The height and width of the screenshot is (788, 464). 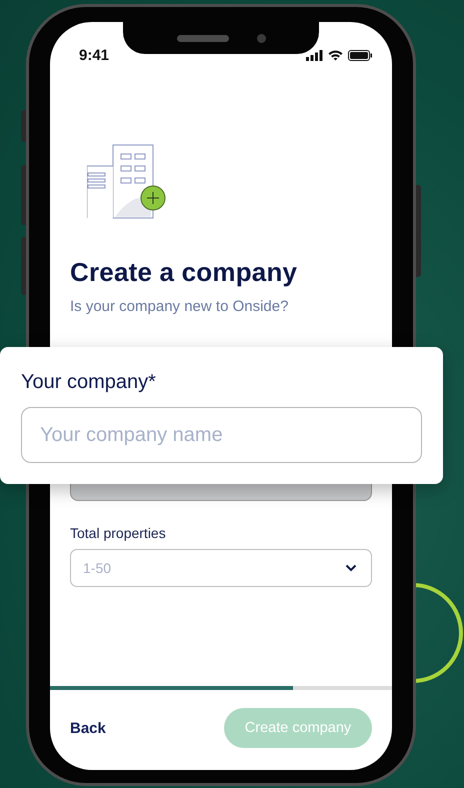 I want to click on field-label: Your company*, so click(x=89, y=382).